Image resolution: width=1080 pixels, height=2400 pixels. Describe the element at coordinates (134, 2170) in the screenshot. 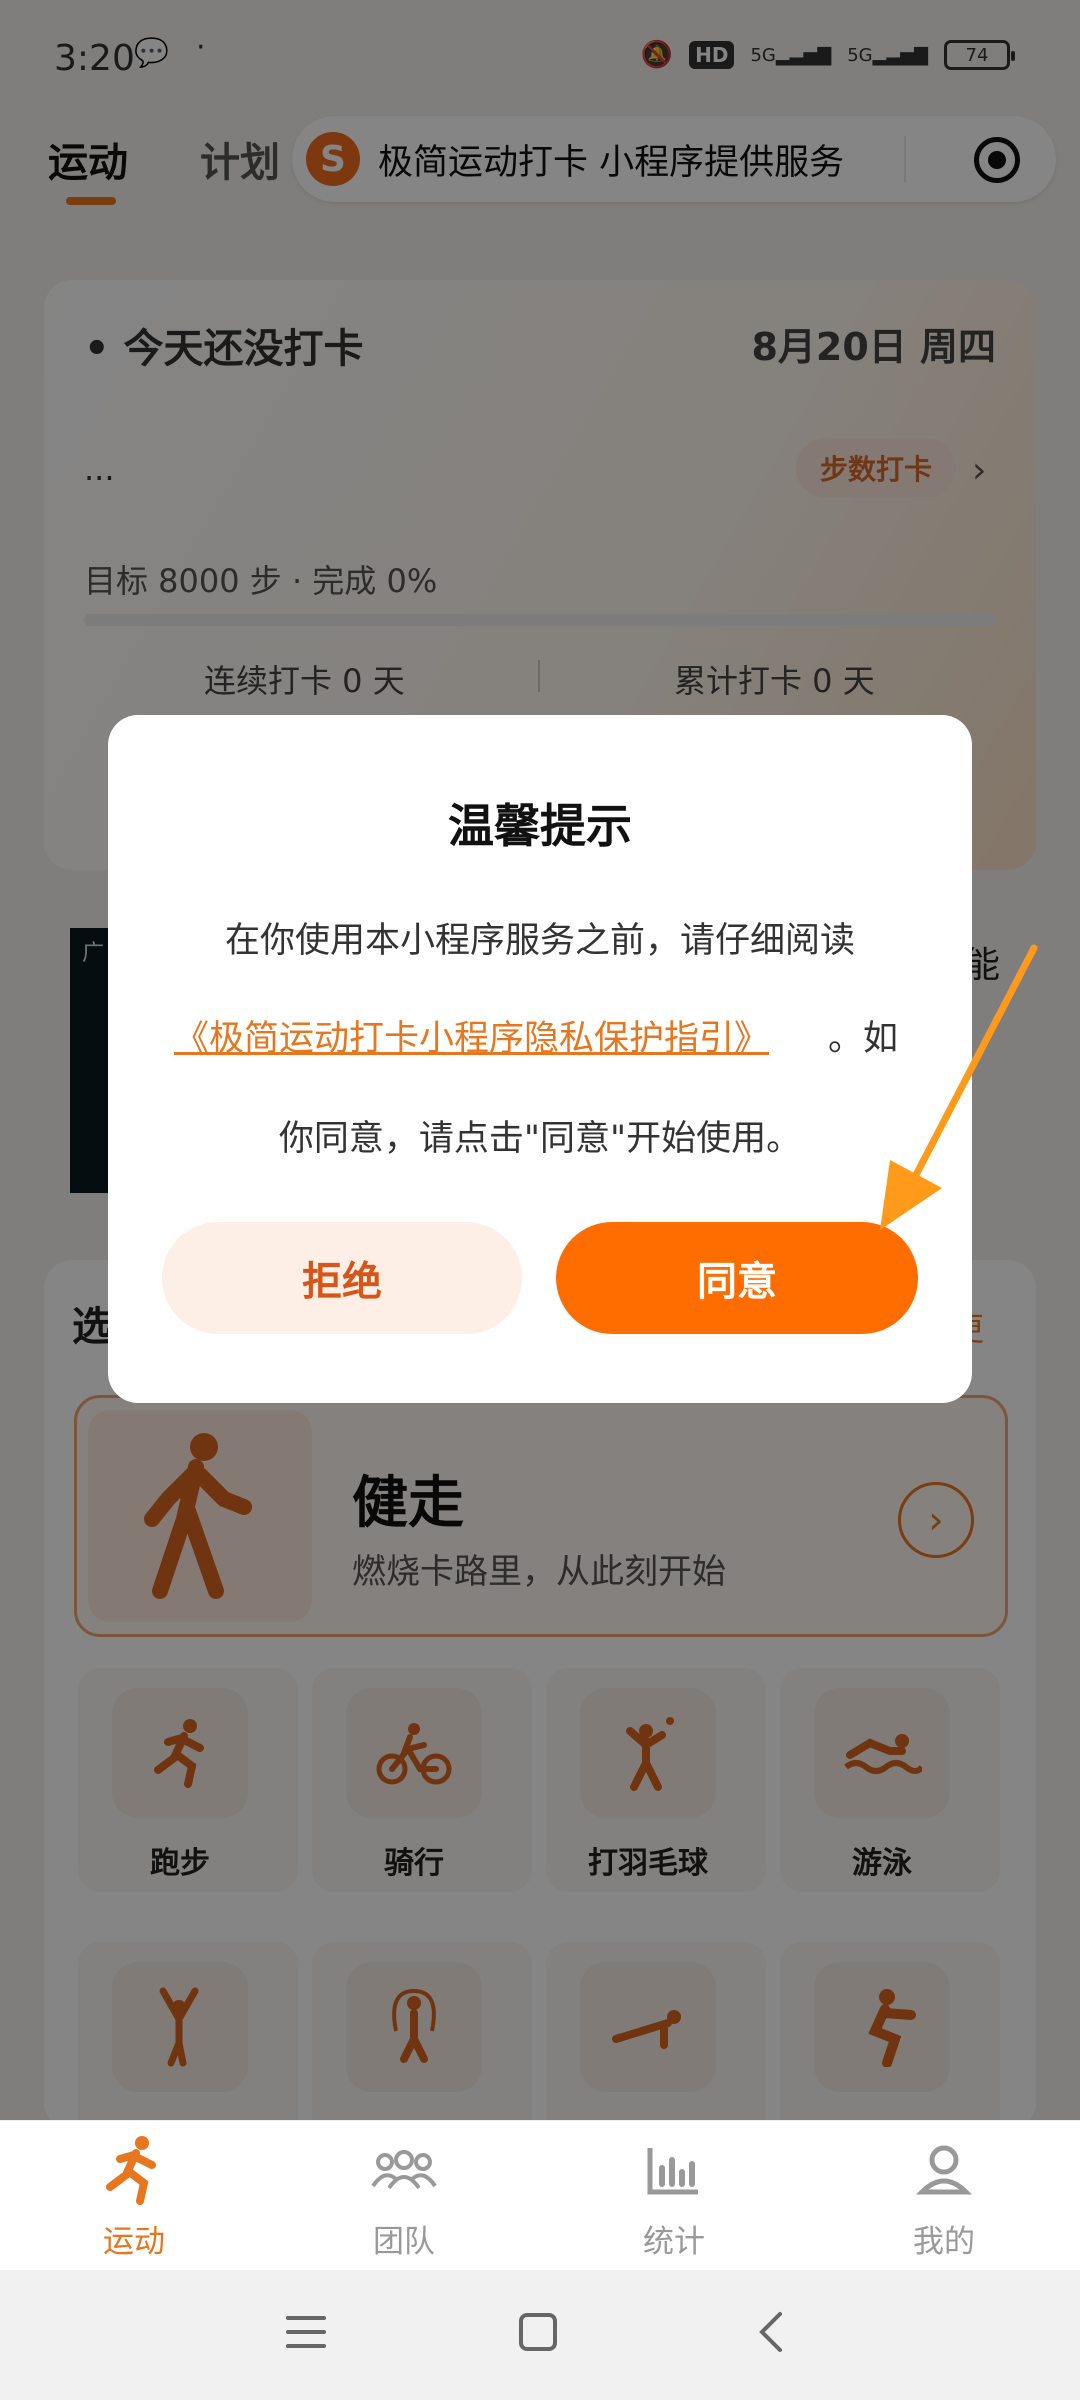

I see `running-icon` at that location.